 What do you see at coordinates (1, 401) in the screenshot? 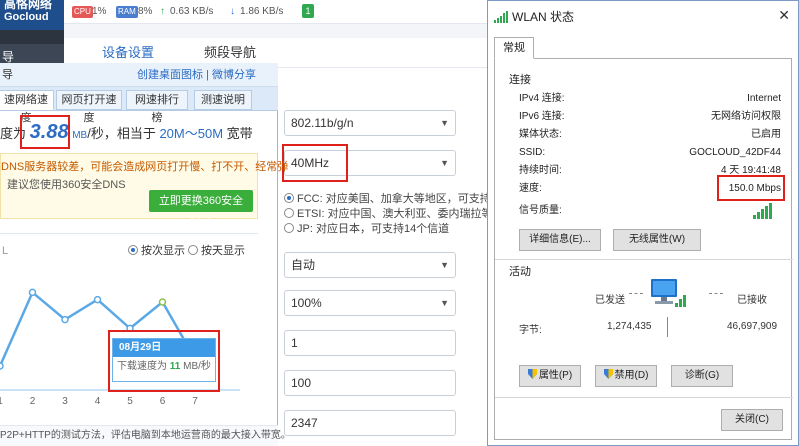
I see `chart-x-tick-label: 1` at bounding box center [1, 401].